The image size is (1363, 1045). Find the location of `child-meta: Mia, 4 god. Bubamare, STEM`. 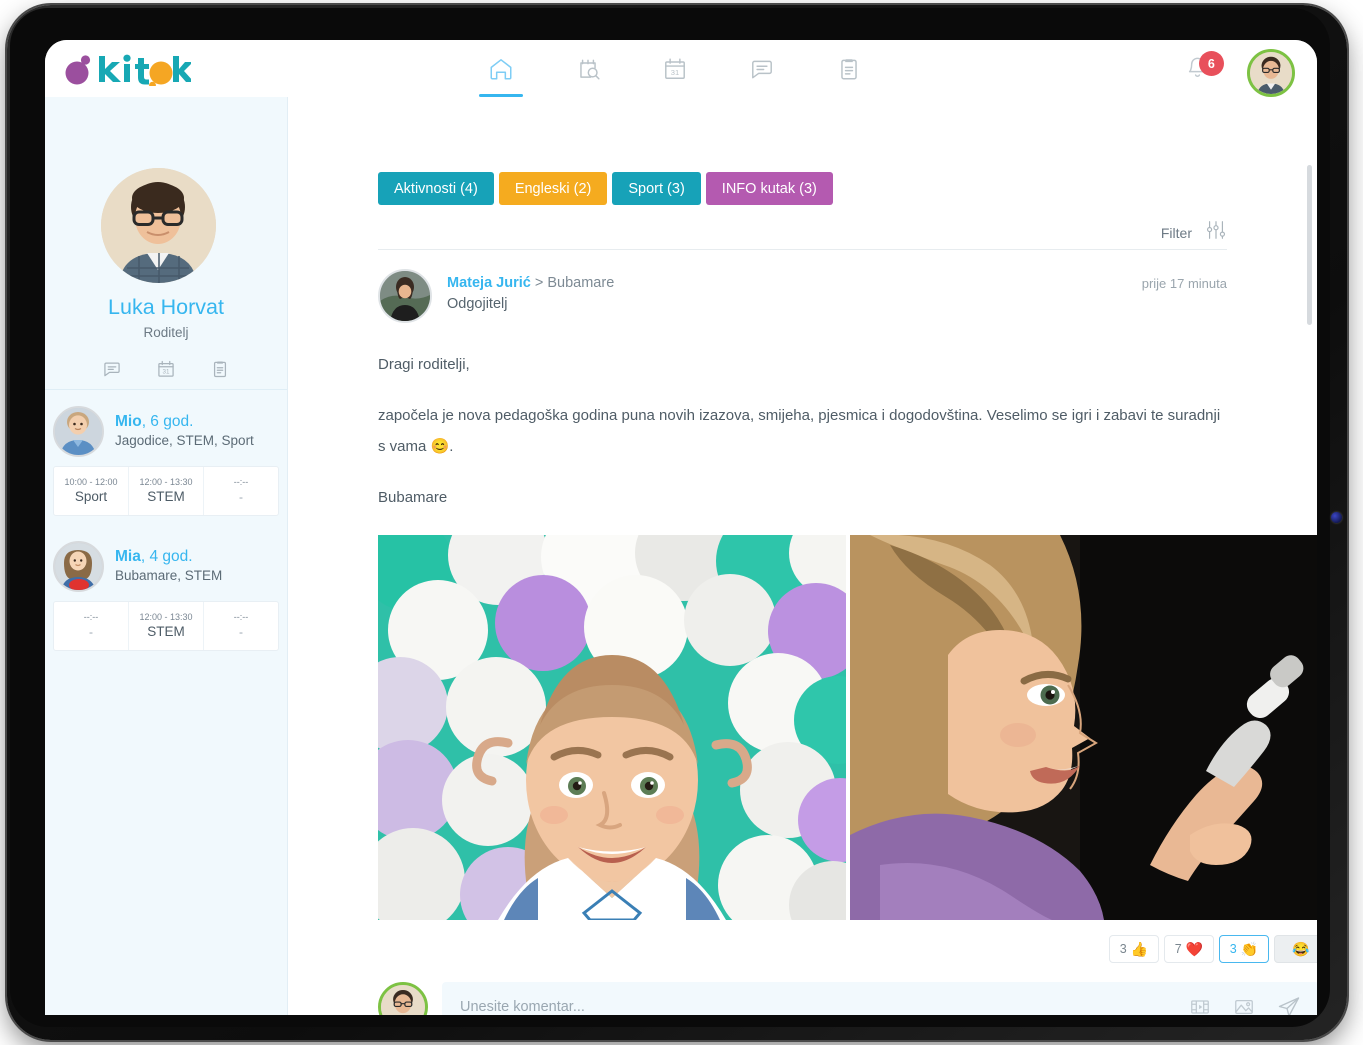

child-meta: Mia, 4 god. Bubamare, STEM is located at coordinates (168, 566).